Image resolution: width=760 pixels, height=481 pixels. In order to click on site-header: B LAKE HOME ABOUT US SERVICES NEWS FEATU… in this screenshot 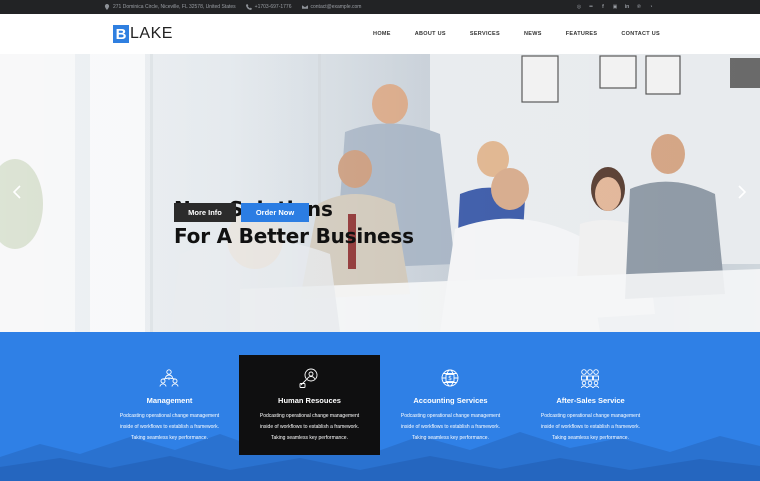, I will do `click(380, 34)`.